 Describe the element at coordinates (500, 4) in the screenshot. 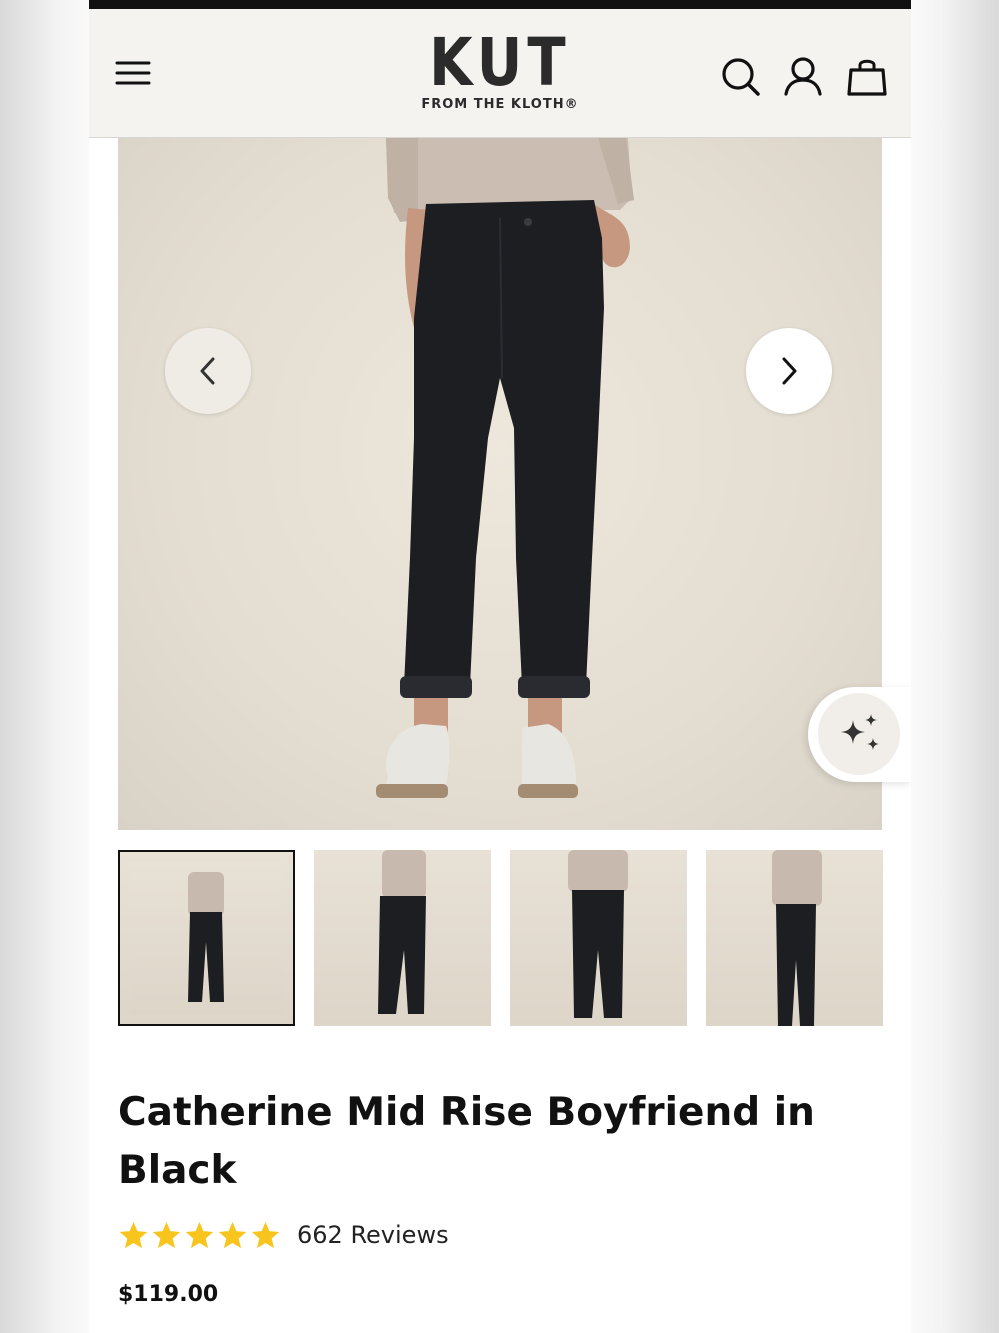

I see `top-strip` at that location.